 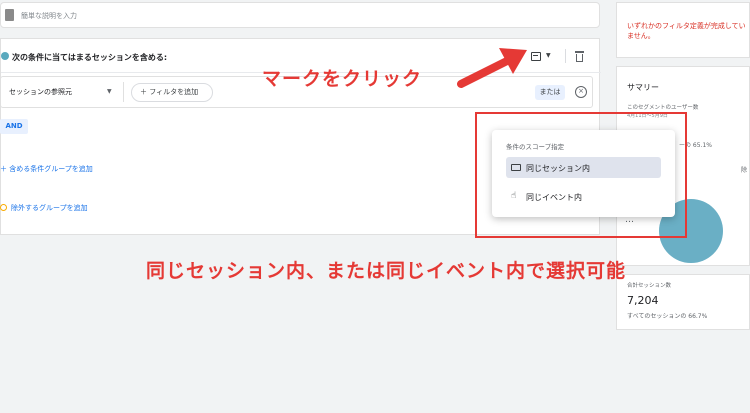 What do you see at coordinates (49, 16) in the screenshot?
I see `description-input: 簡単な説明を入力` at bounding box center [49, 16].